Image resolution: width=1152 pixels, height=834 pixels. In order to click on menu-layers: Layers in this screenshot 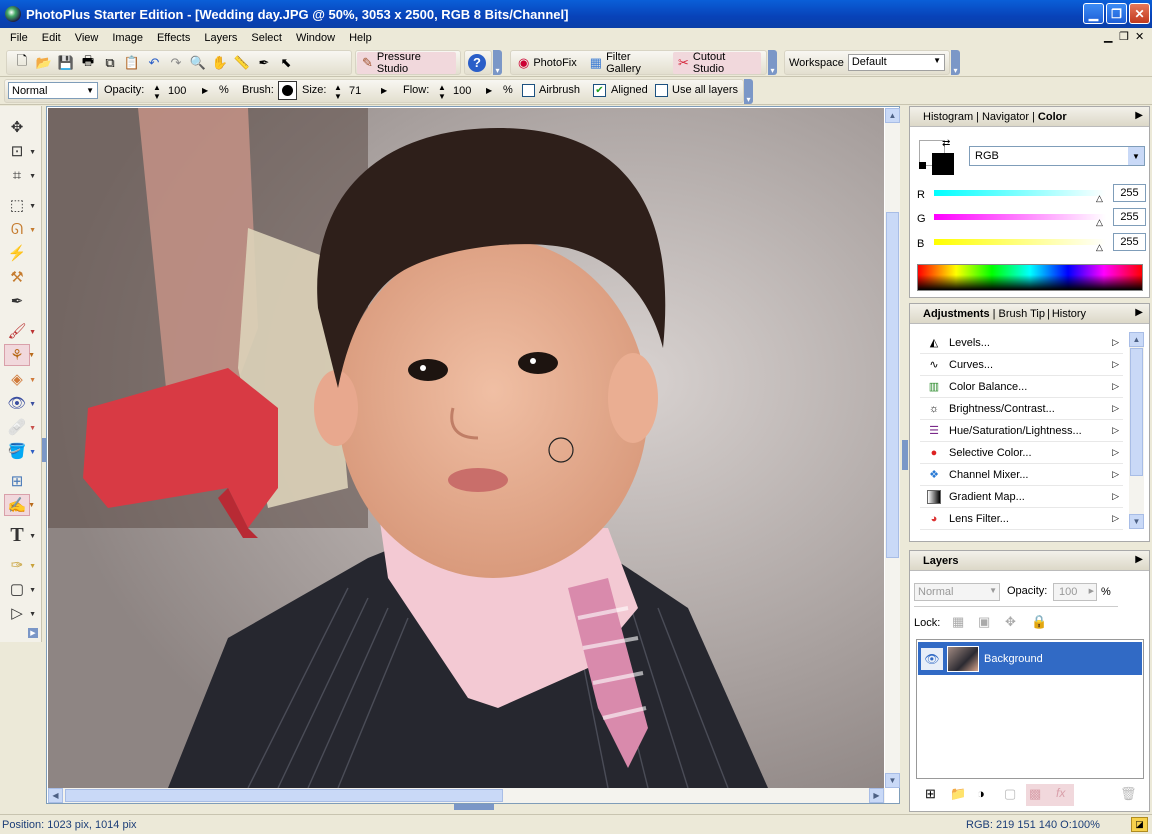, I will do `click(220, 38)`.